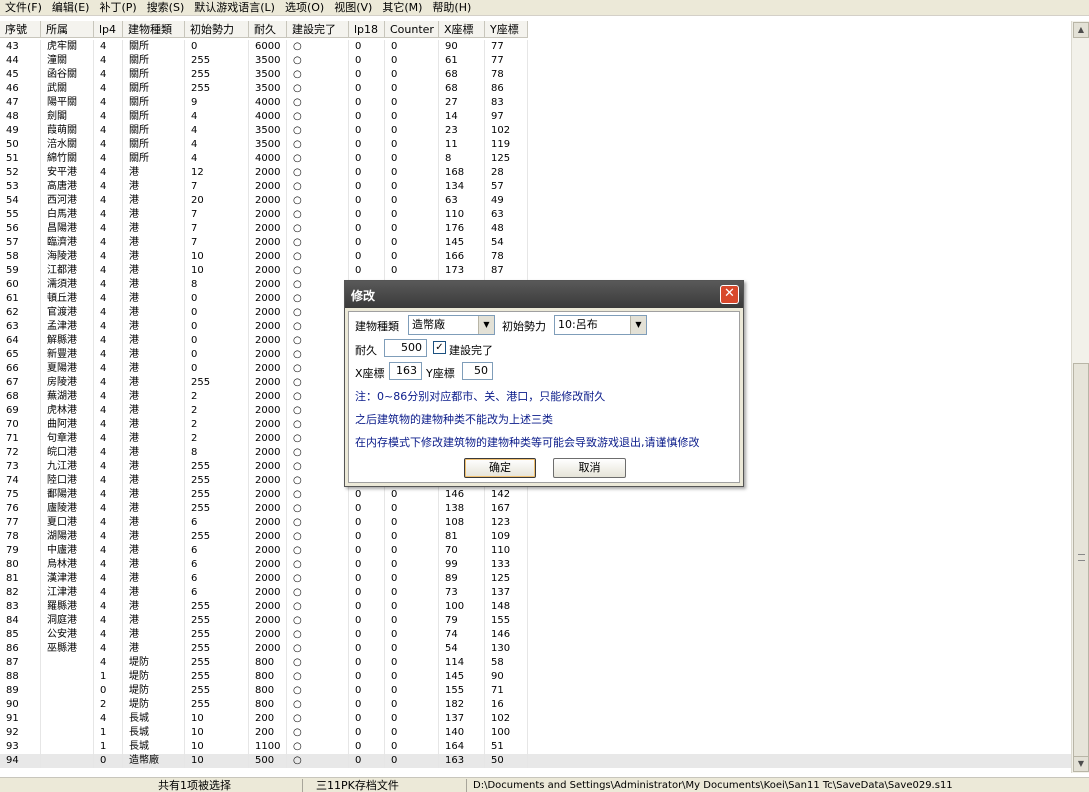 The width and height of the screenshot is (1089, 792). I want to click on table-row: 92 1 長城 10 200 ○ 0 0 140 100, so click(535, 733).